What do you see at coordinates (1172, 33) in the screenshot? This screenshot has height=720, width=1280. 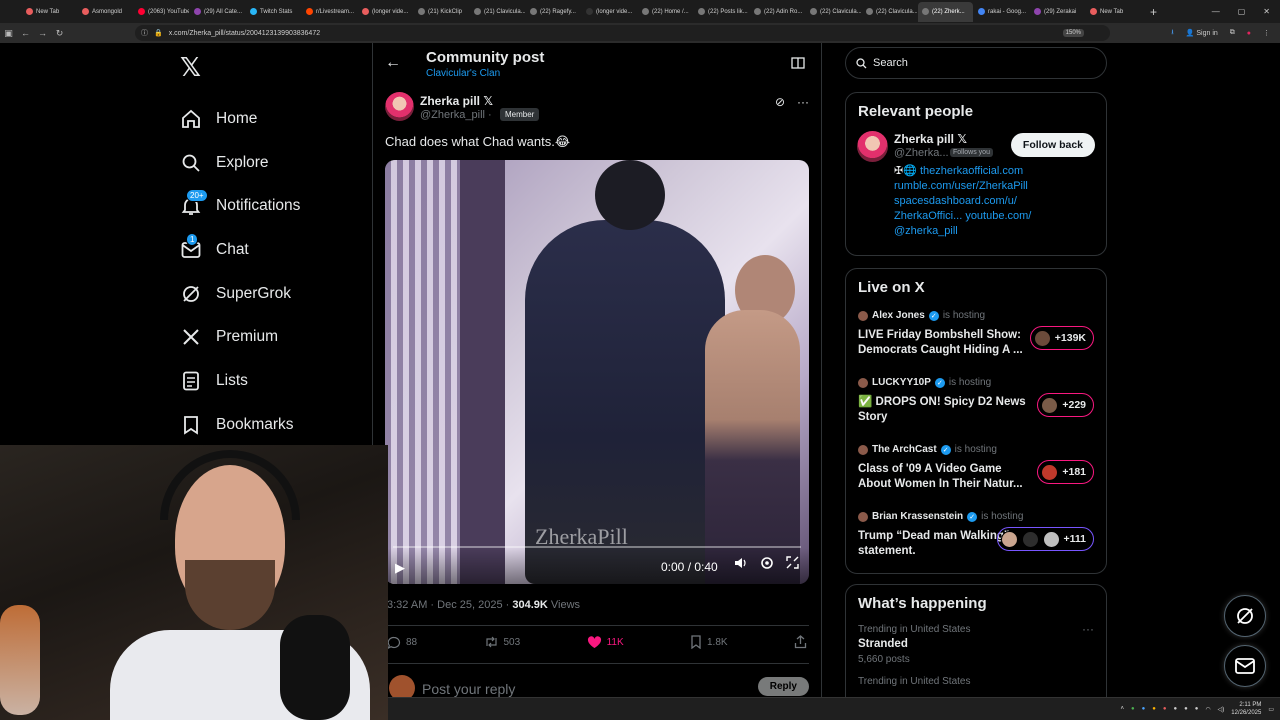 I see `download-icon: ⭳` at bounding box center [1172, 33].